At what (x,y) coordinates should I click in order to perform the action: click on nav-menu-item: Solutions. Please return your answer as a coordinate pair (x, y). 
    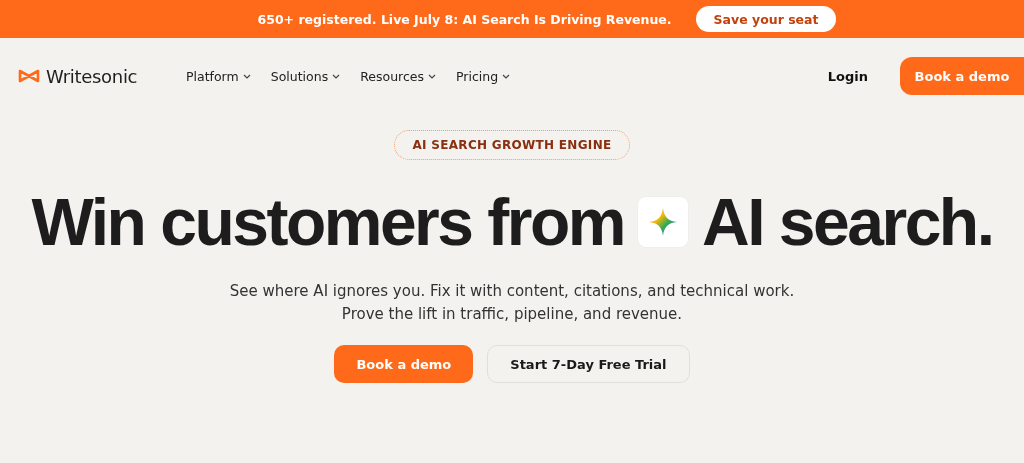
    Looking at the image, I should click on (305, 76).